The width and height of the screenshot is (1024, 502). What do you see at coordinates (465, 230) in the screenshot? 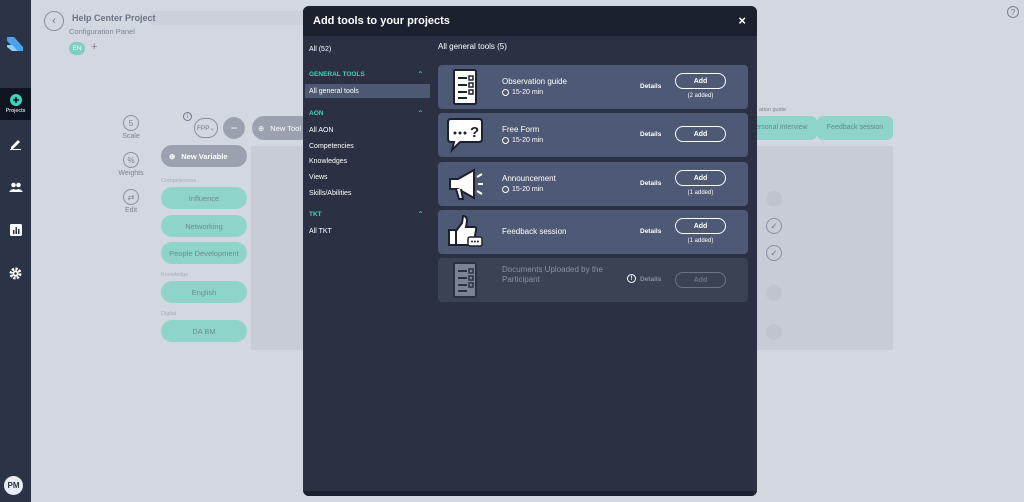
I see `thumbs-up-icon` at bounding box center [465, 230].